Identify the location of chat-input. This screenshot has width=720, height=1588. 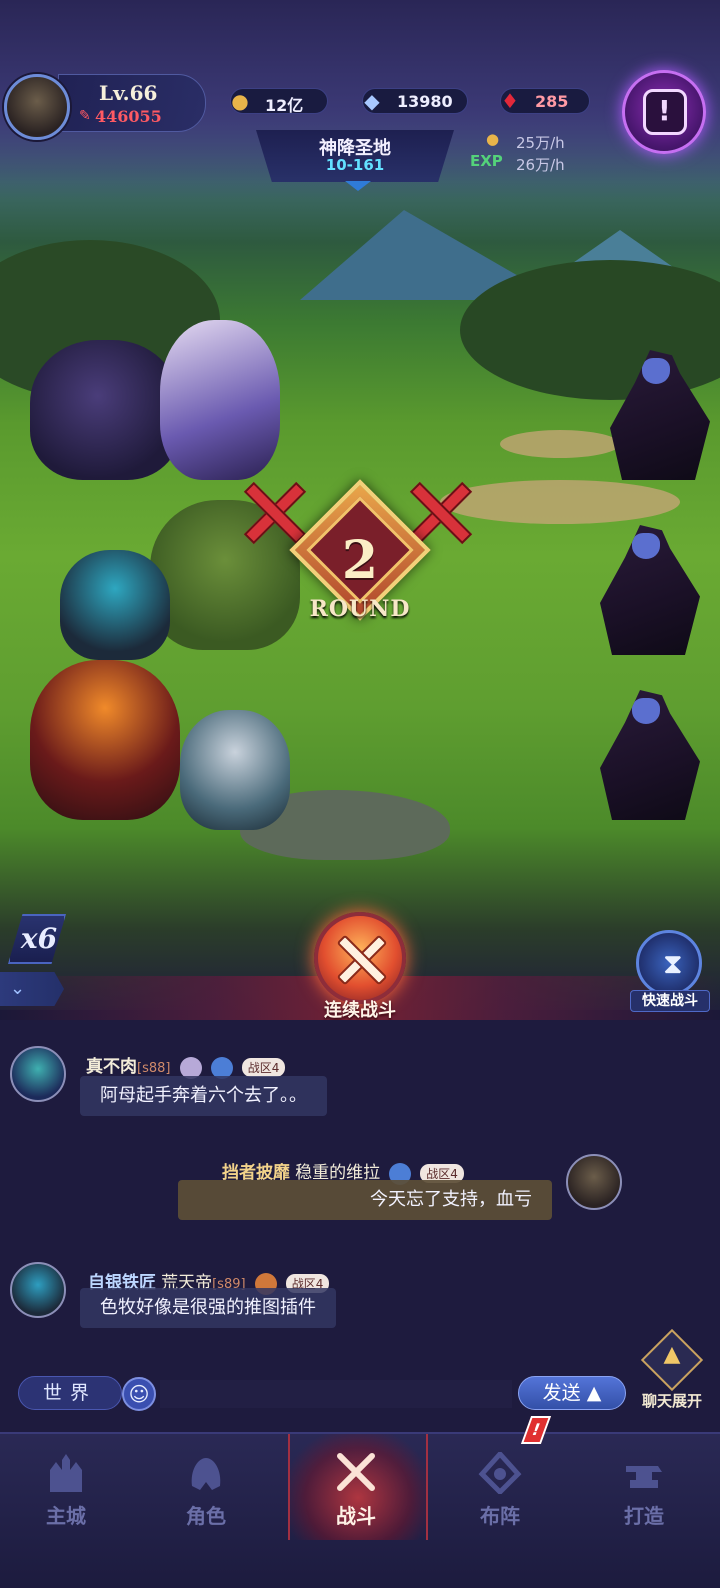
(336, 1394).